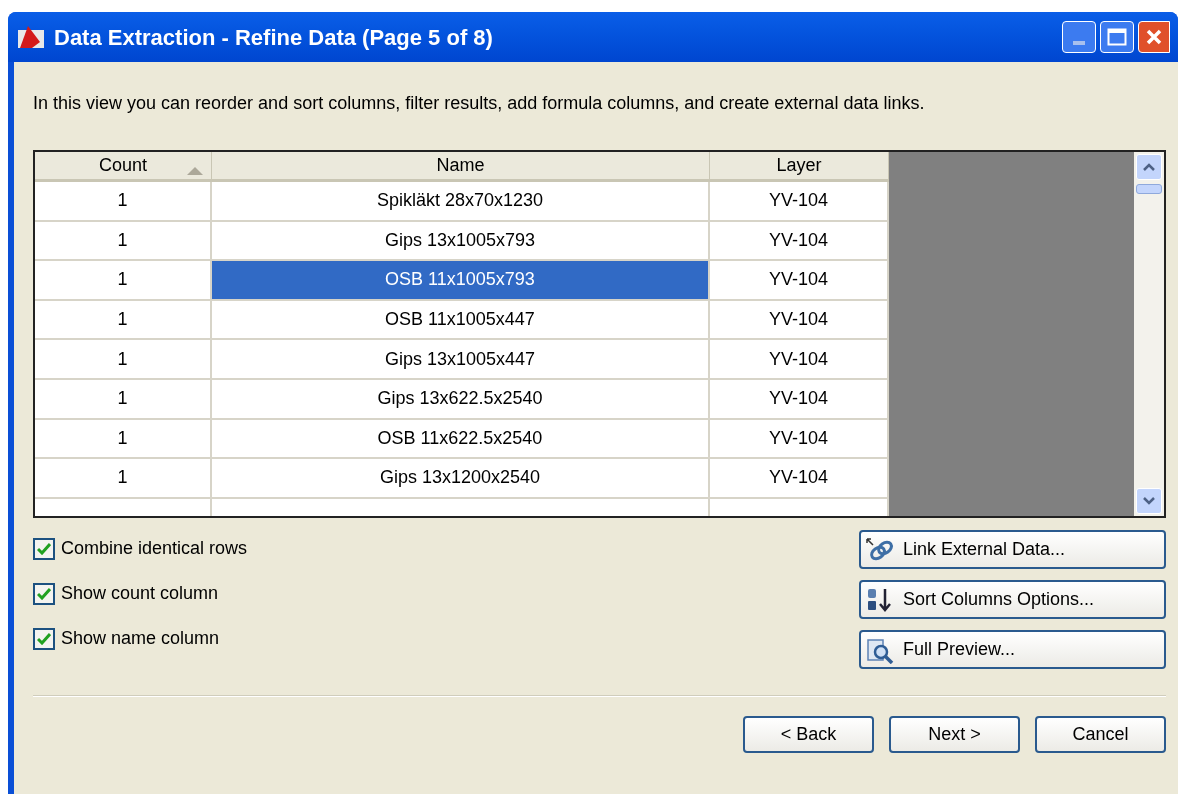 The width and height of the screenshot is (1178, 794). I want to click on checkbox-label: Show count column, so click(140, 593).